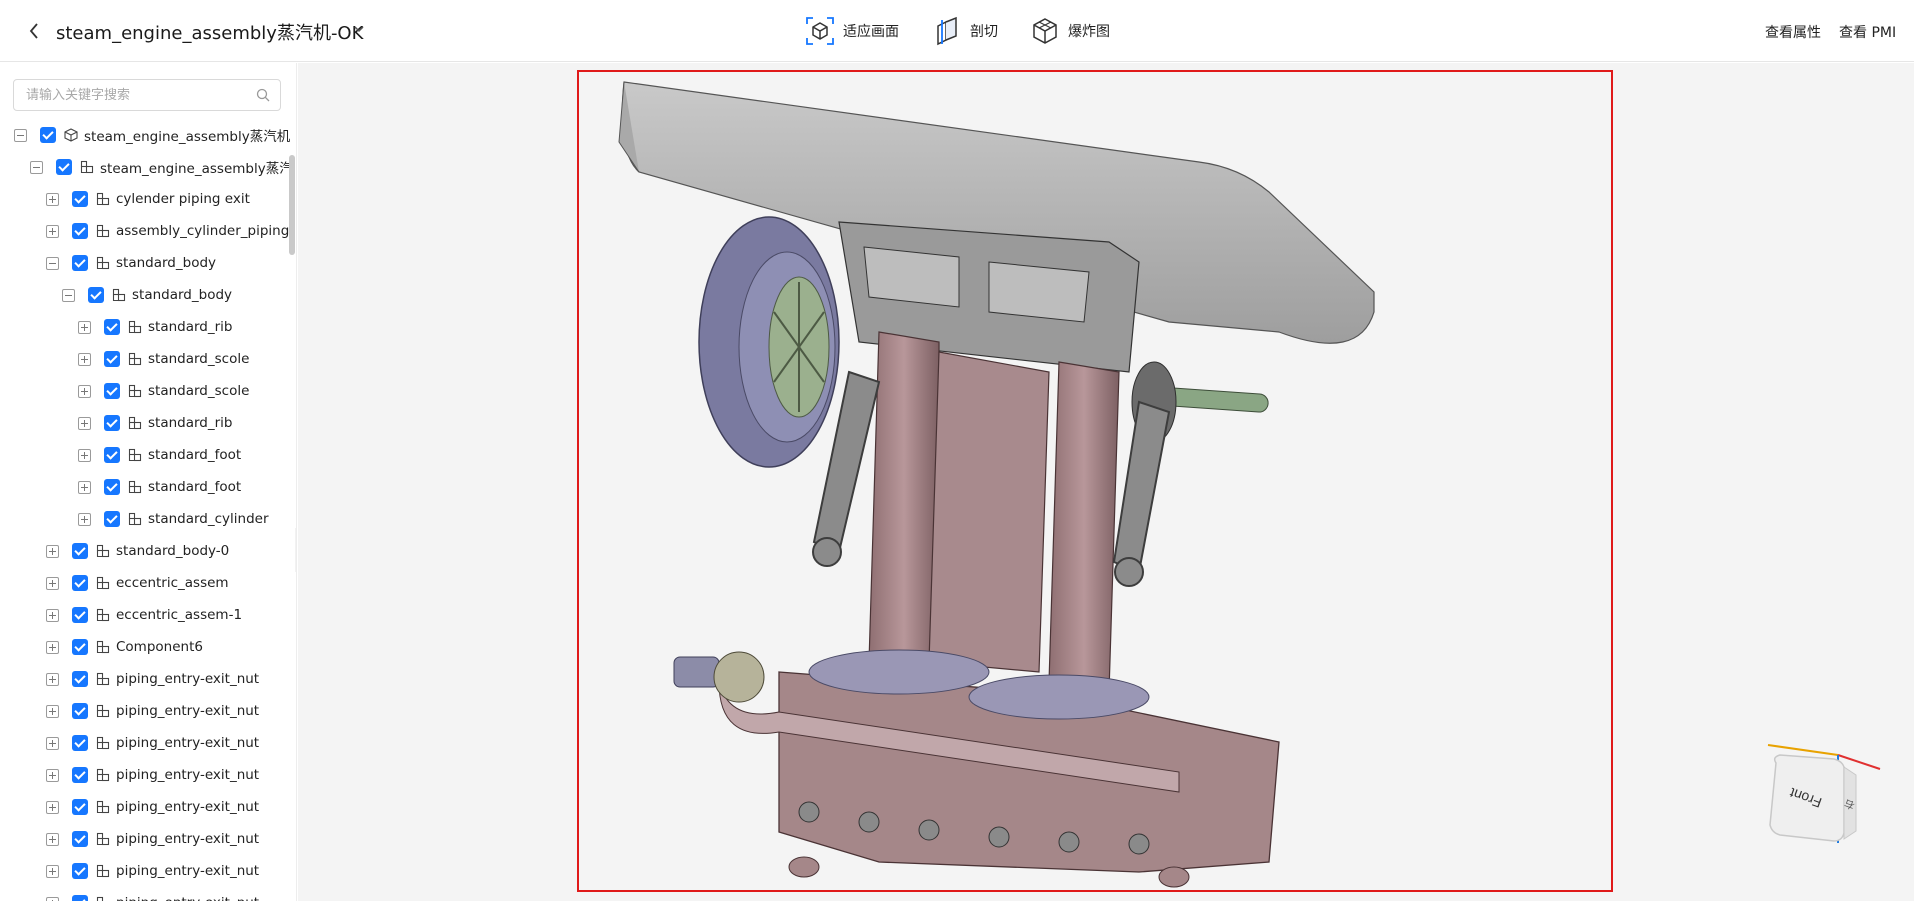 The height and width of the screenshot is (901, 1914). What do you see at coordinates (1867, 32) in the screenshot?
I see `view-pmi-link: 查看 PMI` at bounding box center [1867, 32].